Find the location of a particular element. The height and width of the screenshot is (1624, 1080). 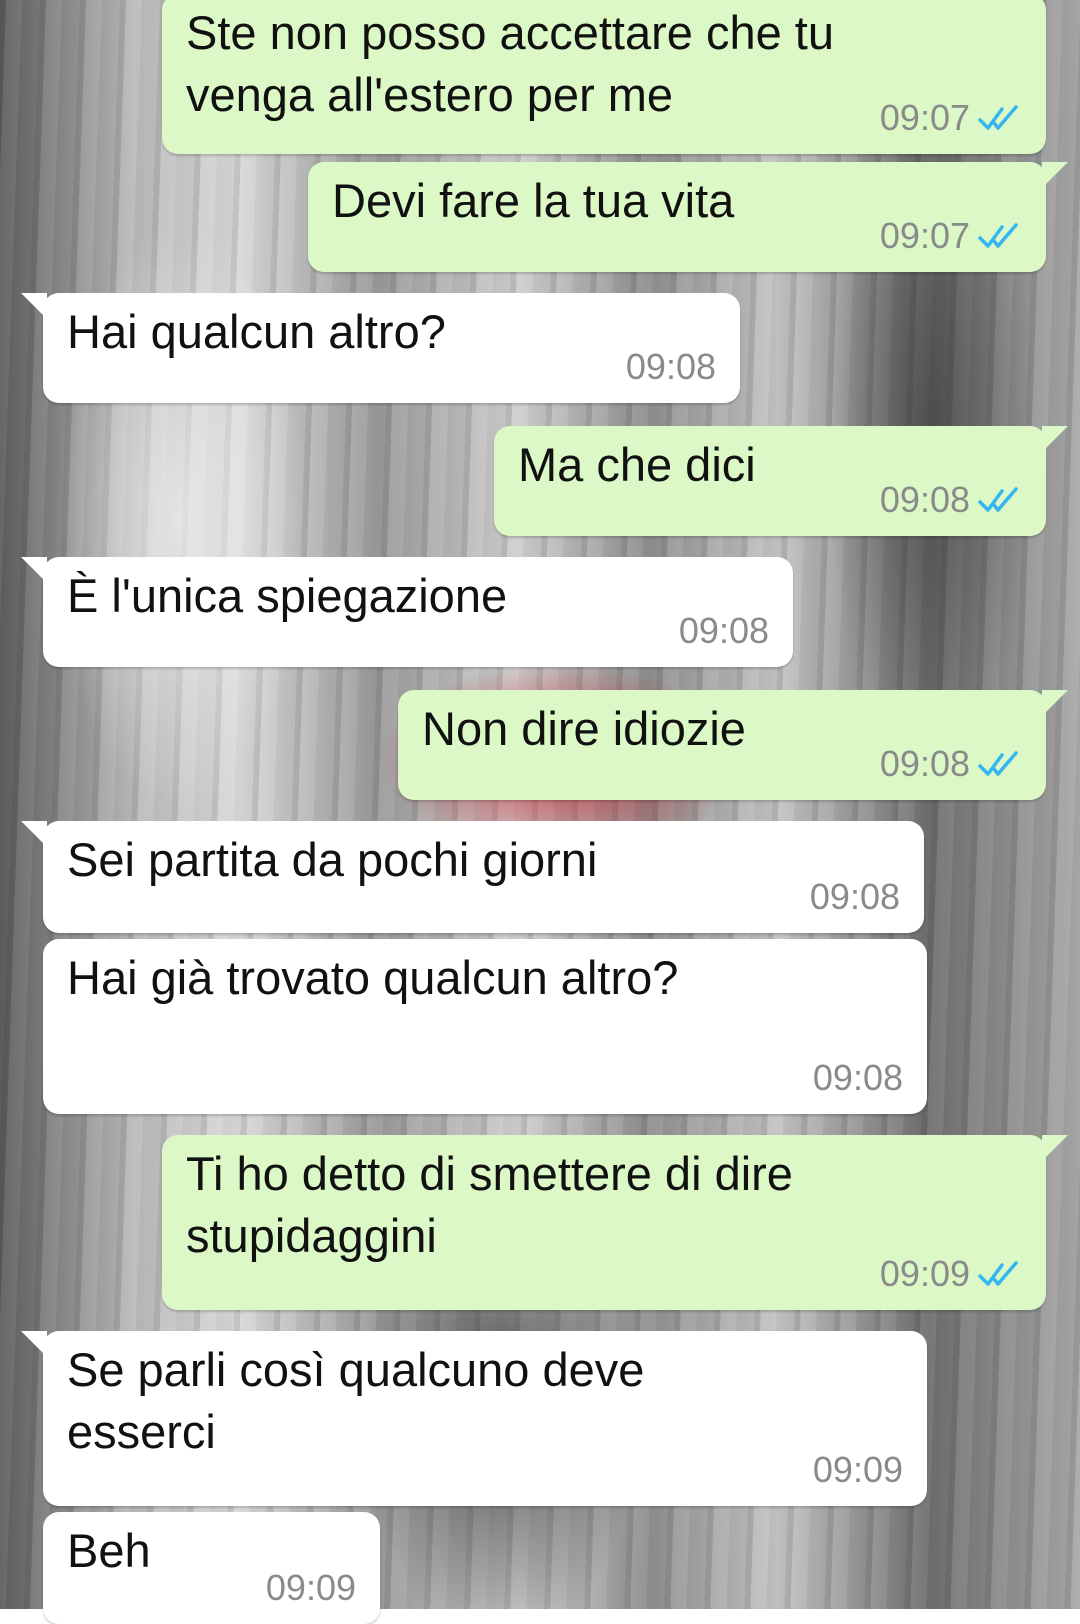

message-text: Hai già trovato qualcun altro? is located at coordinates (373, 977).